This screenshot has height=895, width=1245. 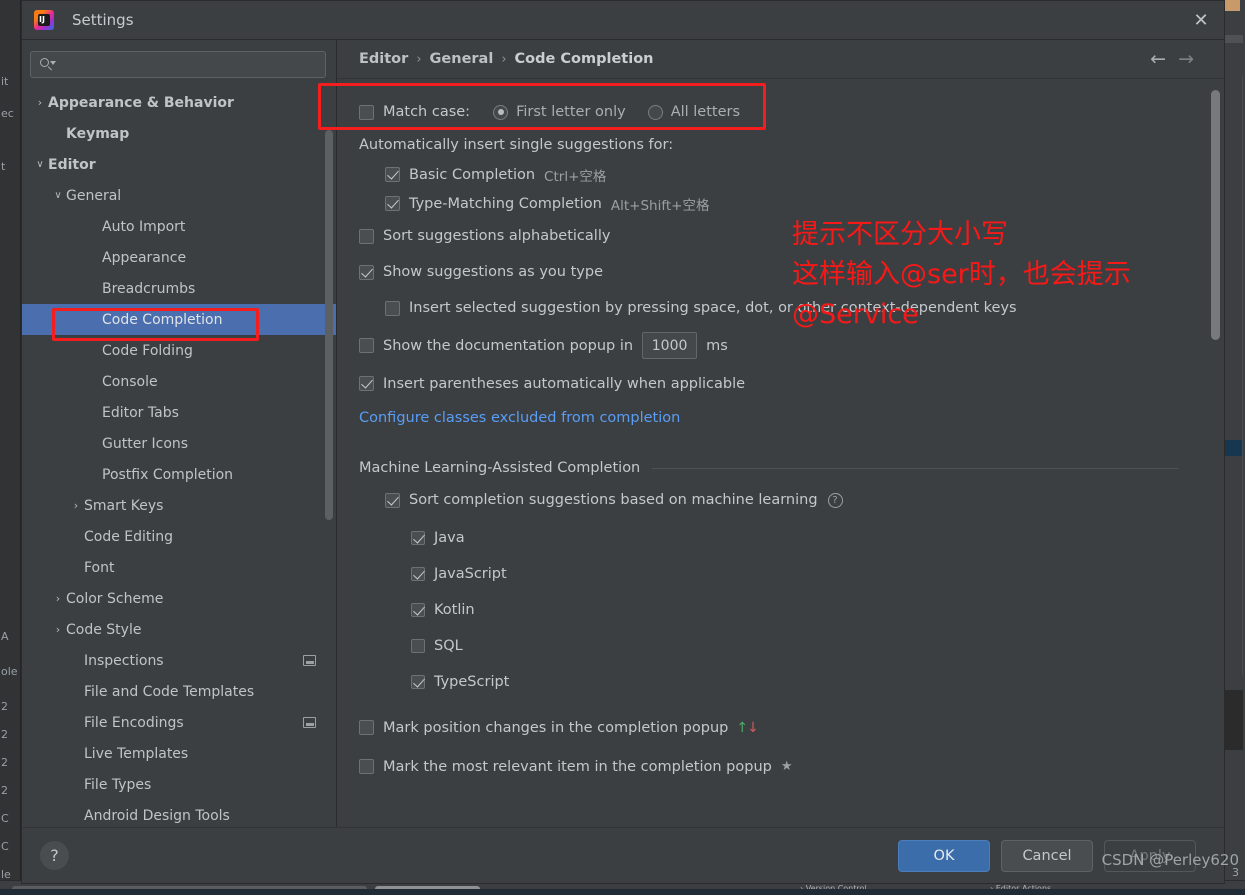 What do you see at coordinates (1186, 59) in the screenshot?
I see `arrow-right-icon: →` at bounding box center [1186, 59].